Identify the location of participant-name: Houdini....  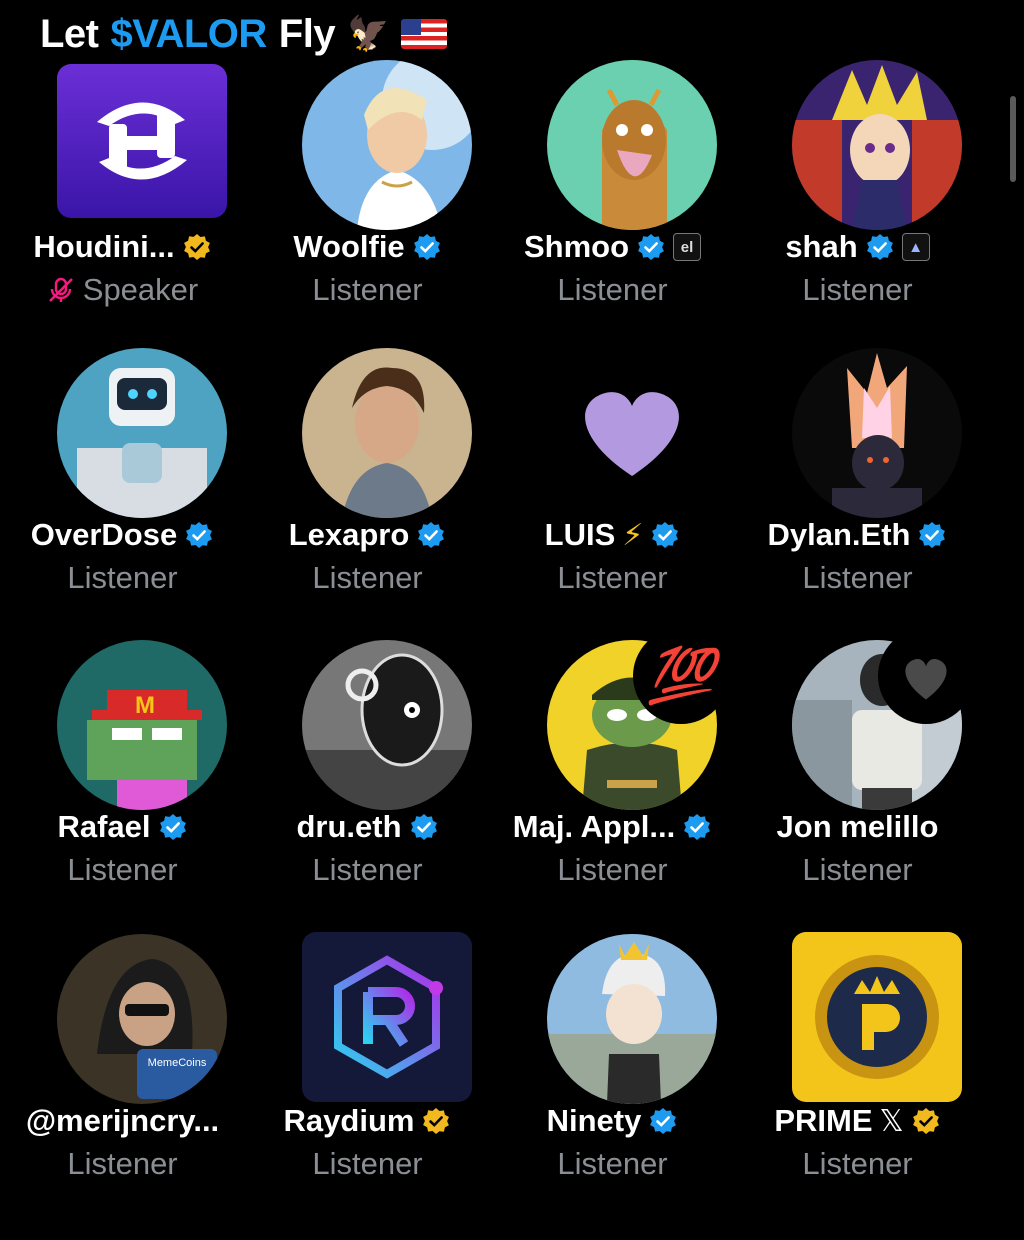
(103, 247).